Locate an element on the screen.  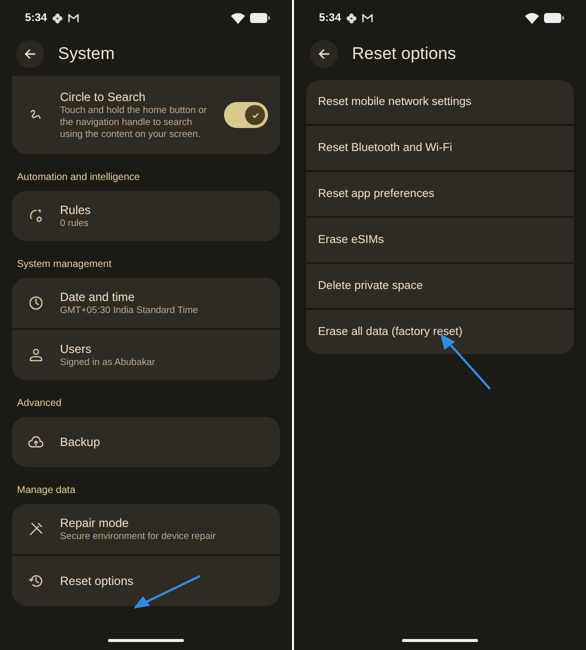
section-header: Manage data is located at coordinates (46, 491).